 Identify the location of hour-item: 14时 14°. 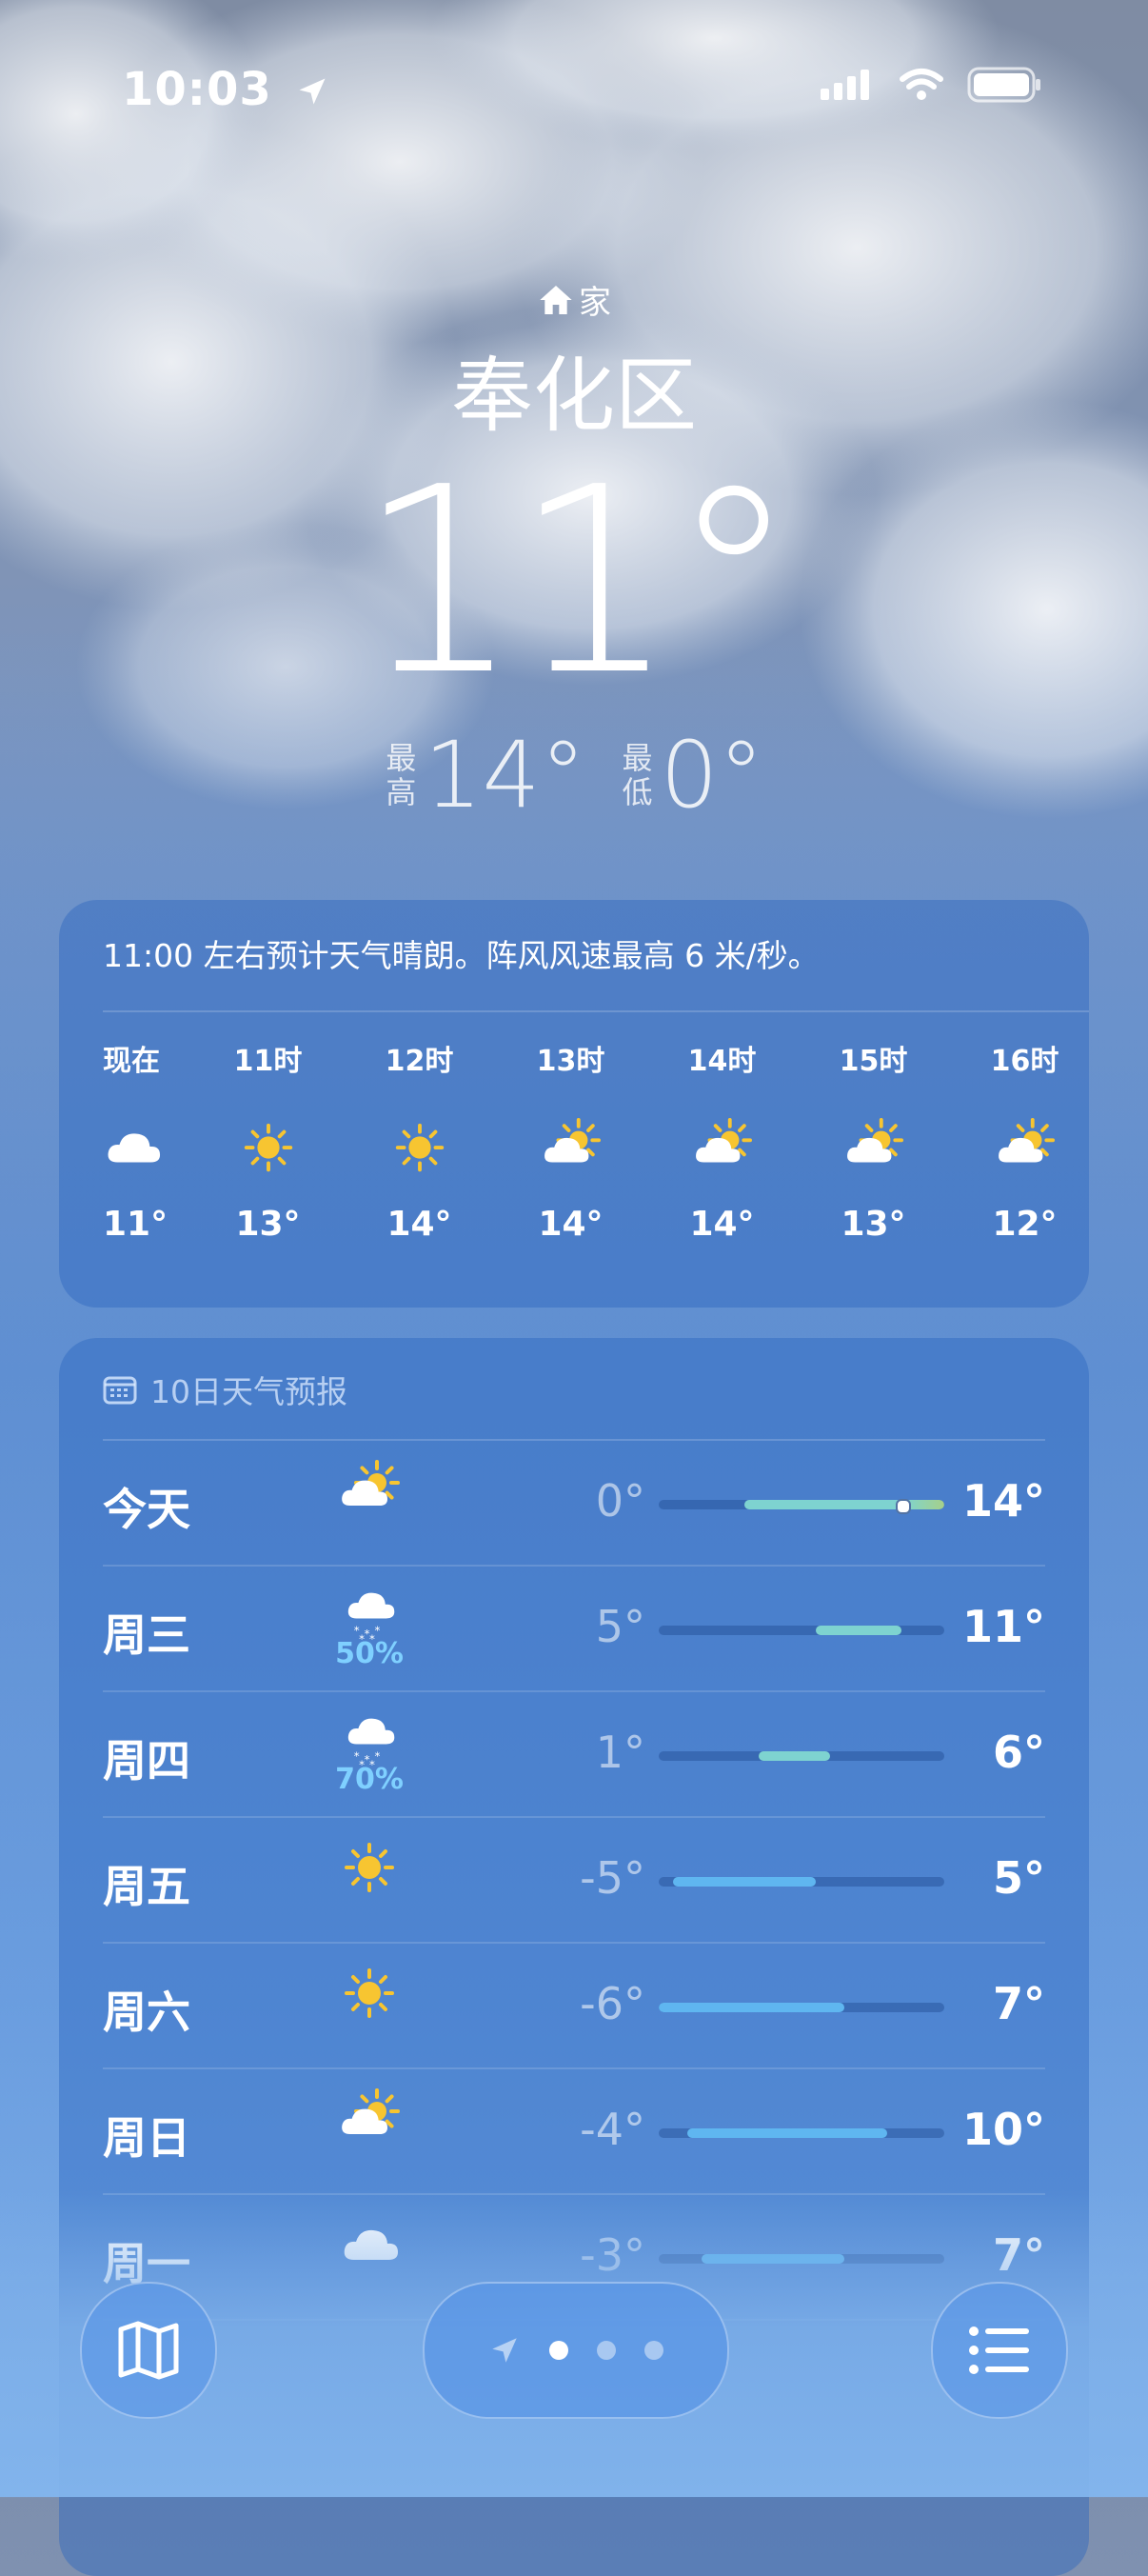
(722, 1138).